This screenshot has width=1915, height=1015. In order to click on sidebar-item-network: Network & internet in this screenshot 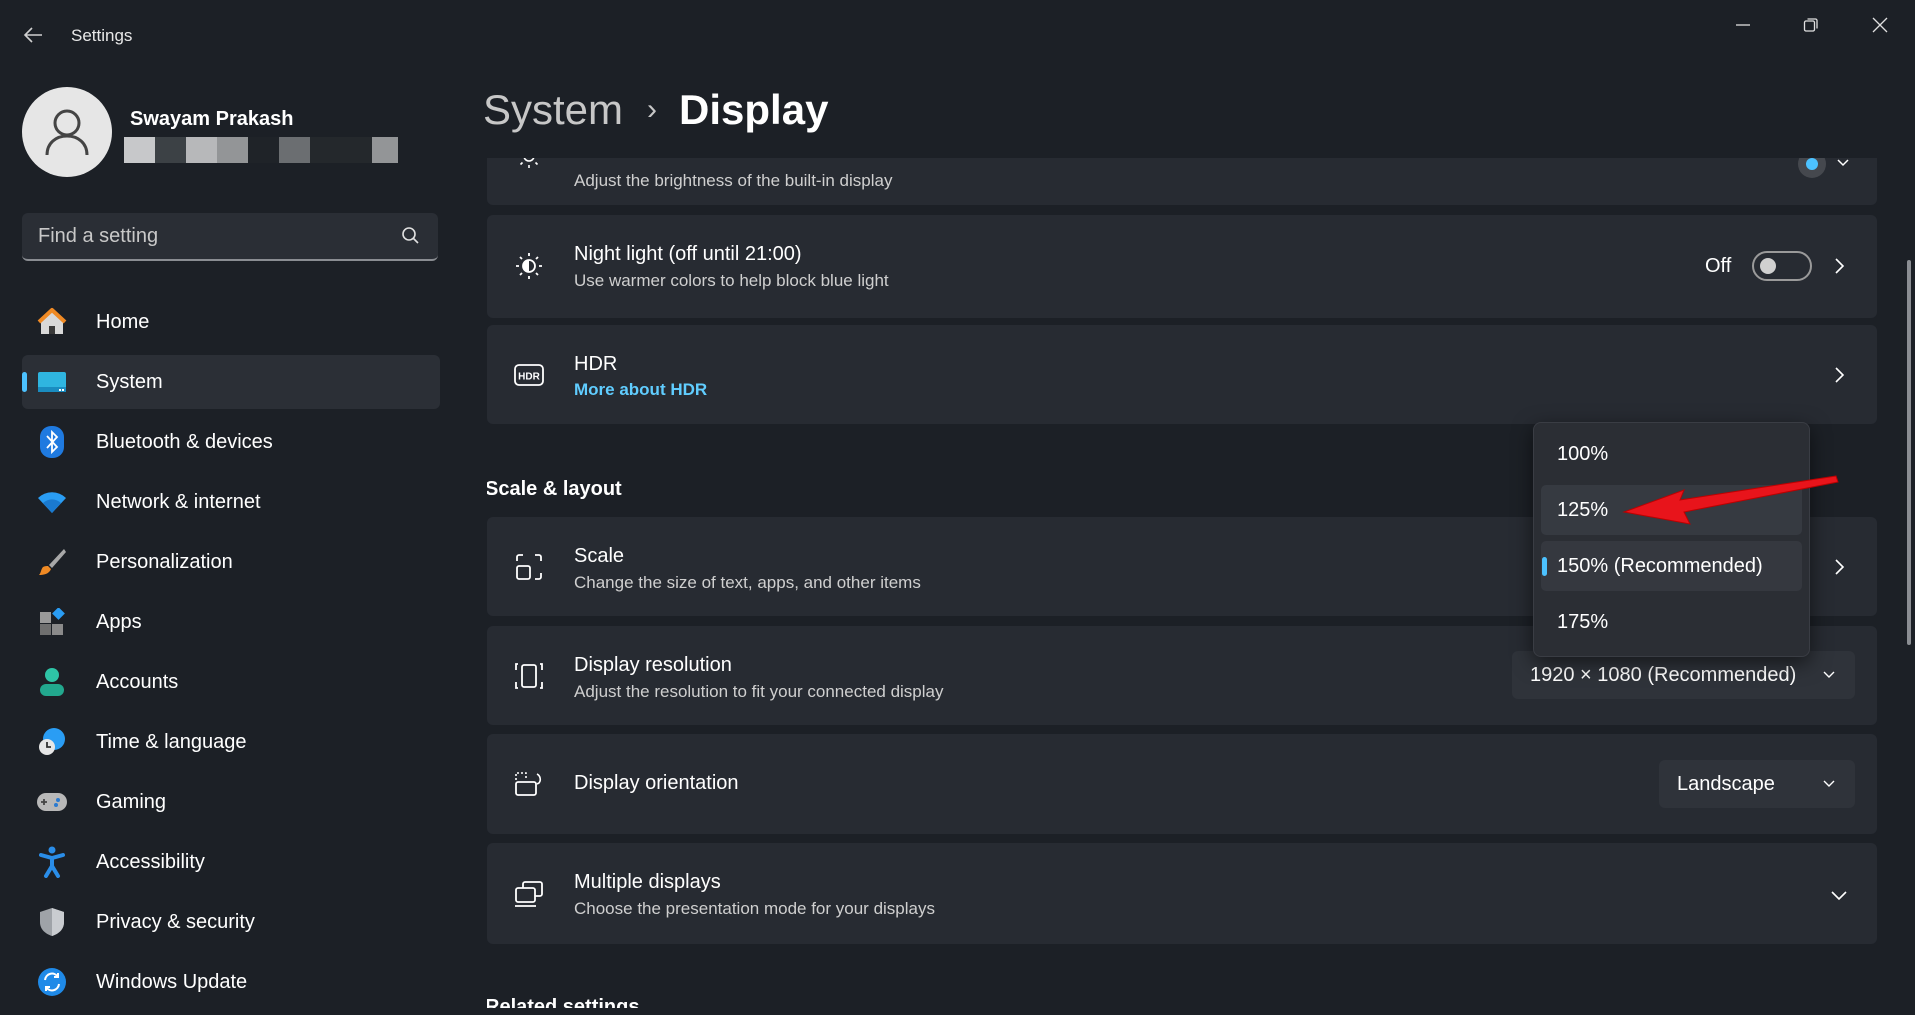, I will do `click(231, 502)`.